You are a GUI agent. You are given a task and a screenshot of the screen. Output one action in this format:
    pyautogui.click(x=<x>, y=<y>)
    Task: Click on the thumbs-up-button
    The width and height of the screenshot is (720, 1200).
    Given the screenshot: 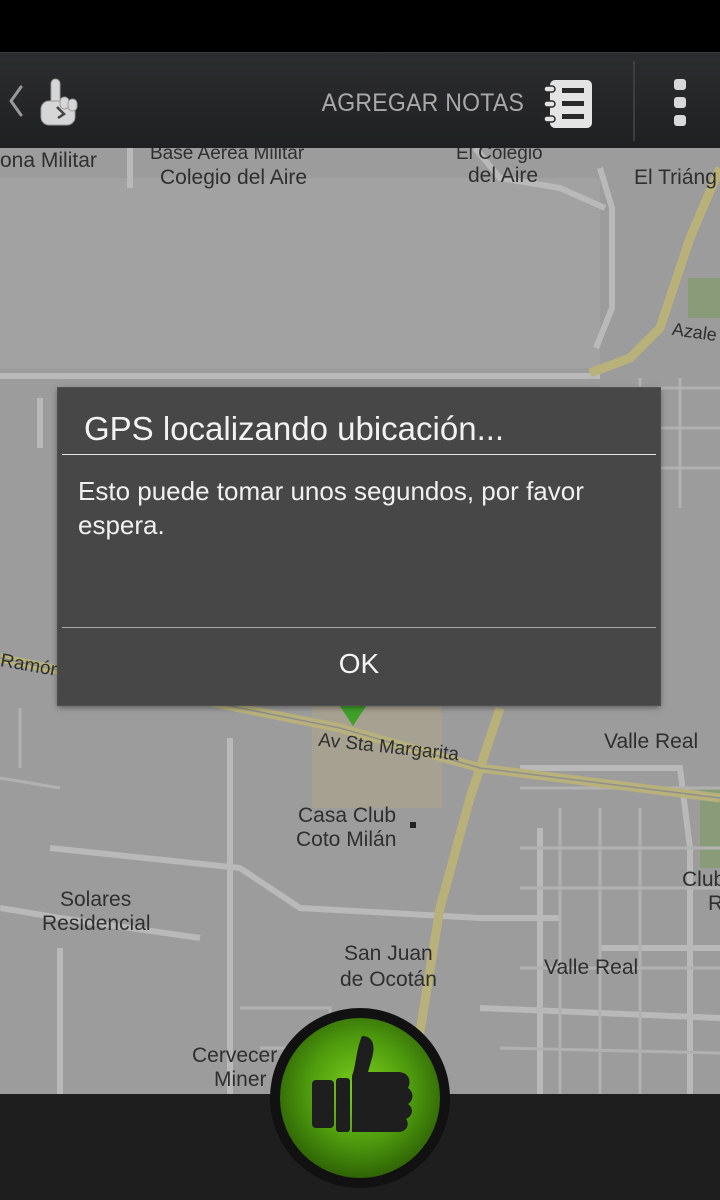 What is the action you would take?
    pyautogui.click(x=360, y=1098)
    